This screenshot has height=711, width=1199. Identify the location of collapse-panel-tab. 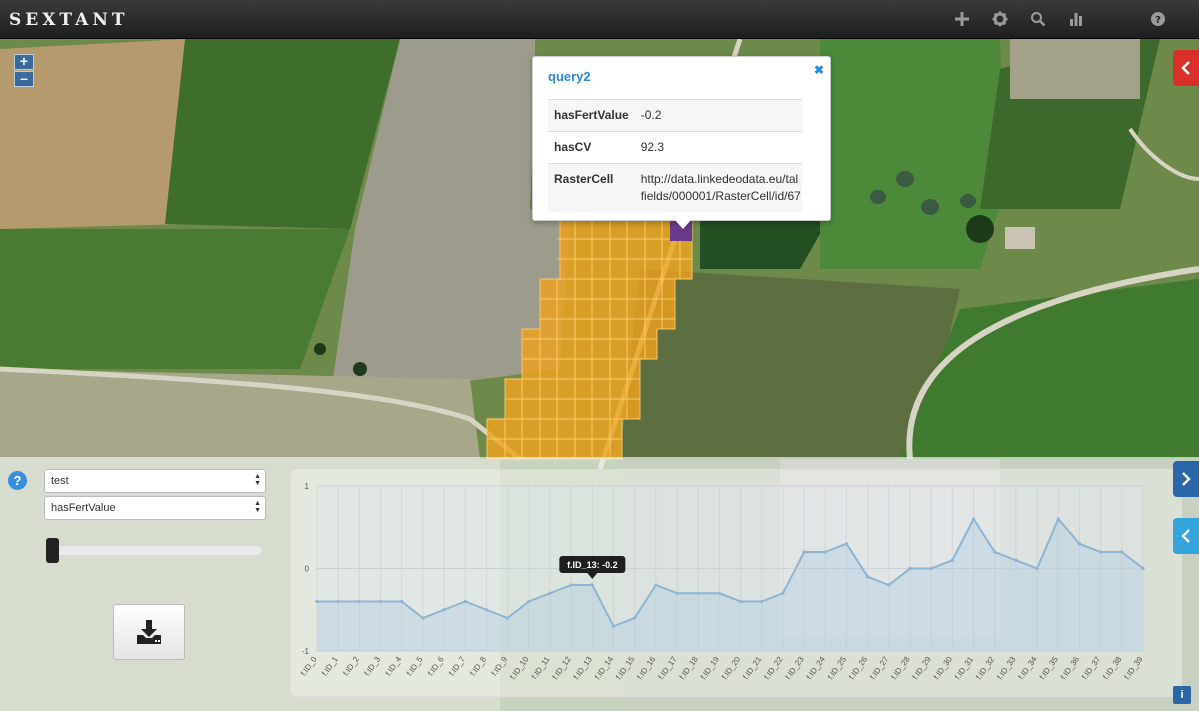
(1186, 479).